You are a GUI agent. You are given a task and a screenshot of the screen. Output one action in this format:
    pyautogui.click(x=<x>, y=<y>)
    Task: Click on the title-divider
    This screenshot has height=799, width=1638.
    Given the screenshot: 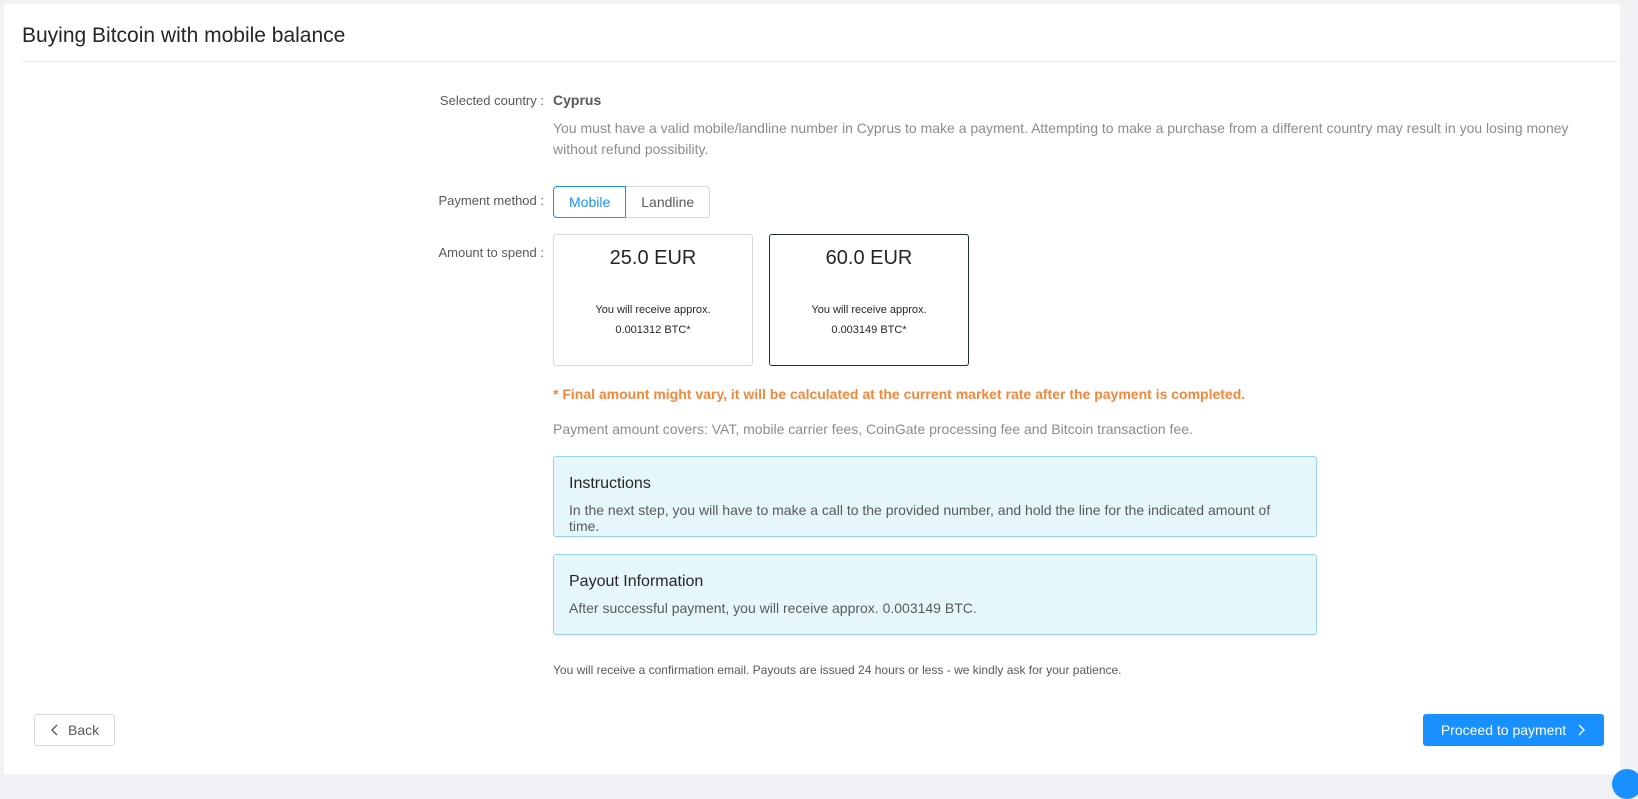 What is the action you would take?
    pyautogui.click(x=820, y=61)
    